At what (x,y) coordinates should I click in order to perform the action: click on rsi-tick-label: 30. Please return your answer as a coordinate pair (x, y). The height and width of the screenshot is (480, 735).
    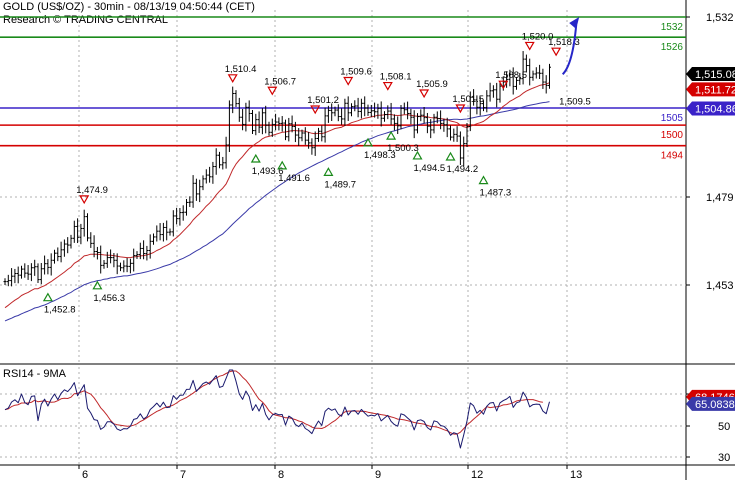
    Looking at the image, I should click on (724, 458).